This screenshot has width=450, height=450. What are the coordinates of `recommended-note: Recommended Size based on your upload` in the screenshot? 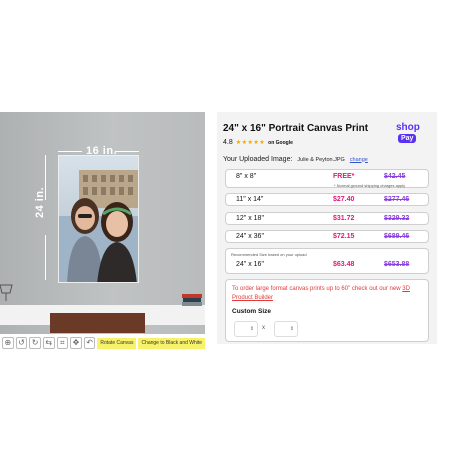 It's located at (269, 254).